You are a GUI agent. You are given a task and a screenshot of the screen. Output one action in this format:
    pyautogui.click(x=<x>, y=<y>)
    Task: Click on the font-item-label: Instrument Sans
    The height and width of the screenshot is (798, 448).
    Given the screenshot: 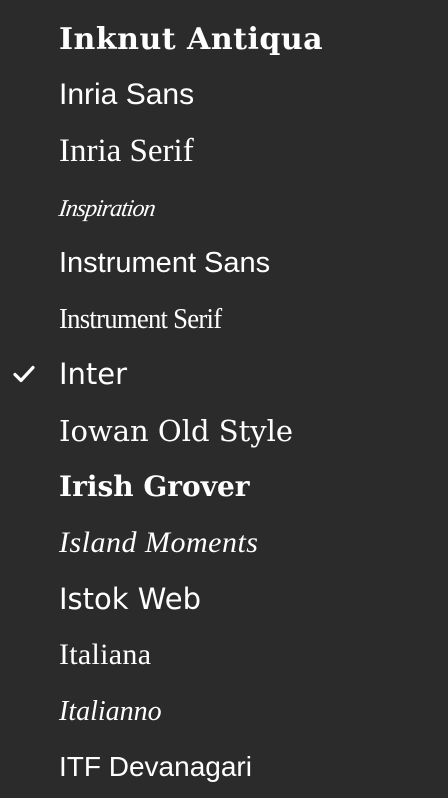 What is the action you would take?
    pyautogui.click(x=165, y=262)
    